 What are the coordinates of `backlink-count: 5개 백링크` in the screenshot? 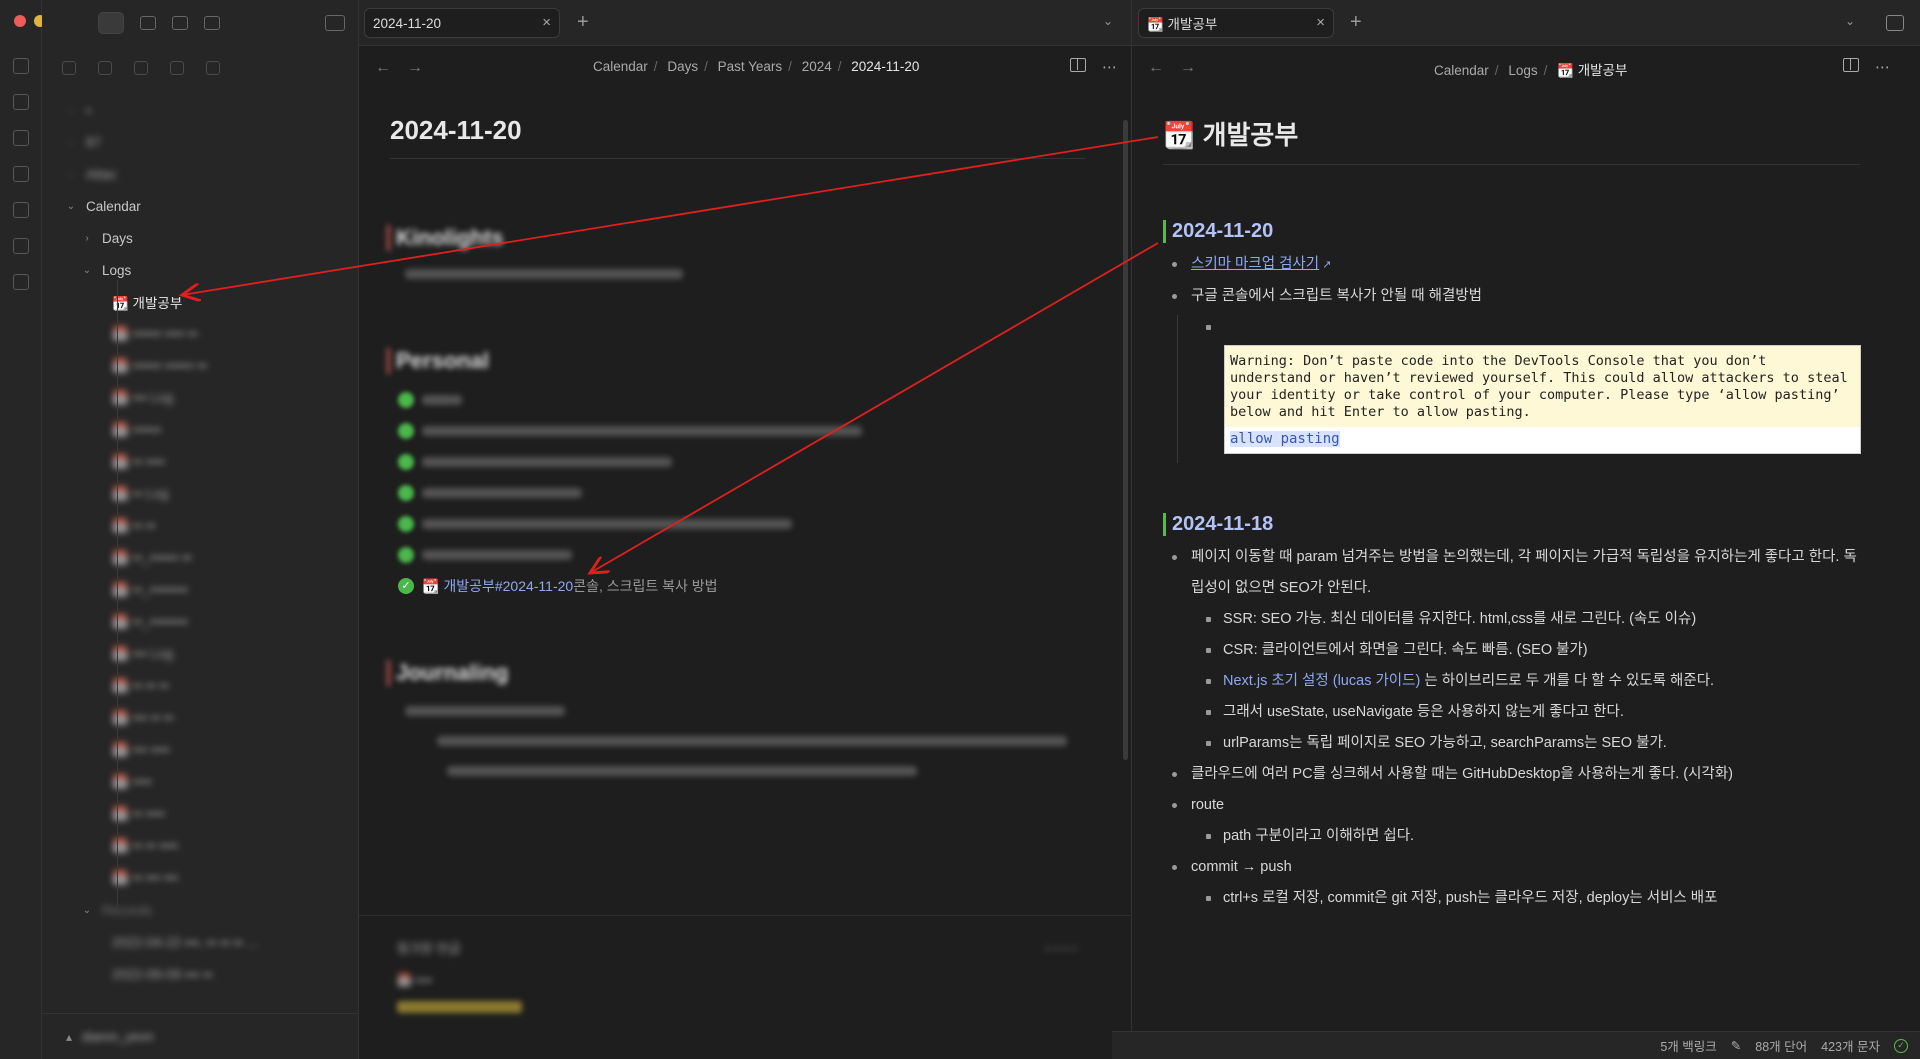 It's located at (1688, 1045).